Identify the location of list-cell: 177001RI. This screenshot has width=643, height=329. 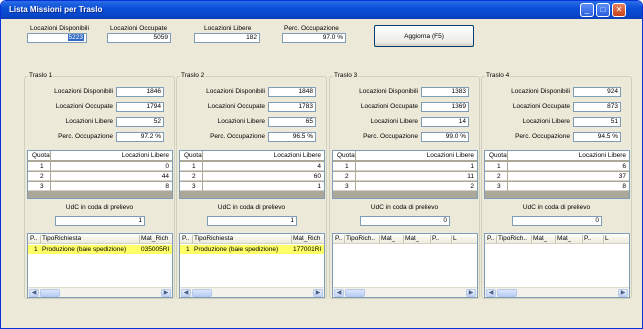
(307, 249).